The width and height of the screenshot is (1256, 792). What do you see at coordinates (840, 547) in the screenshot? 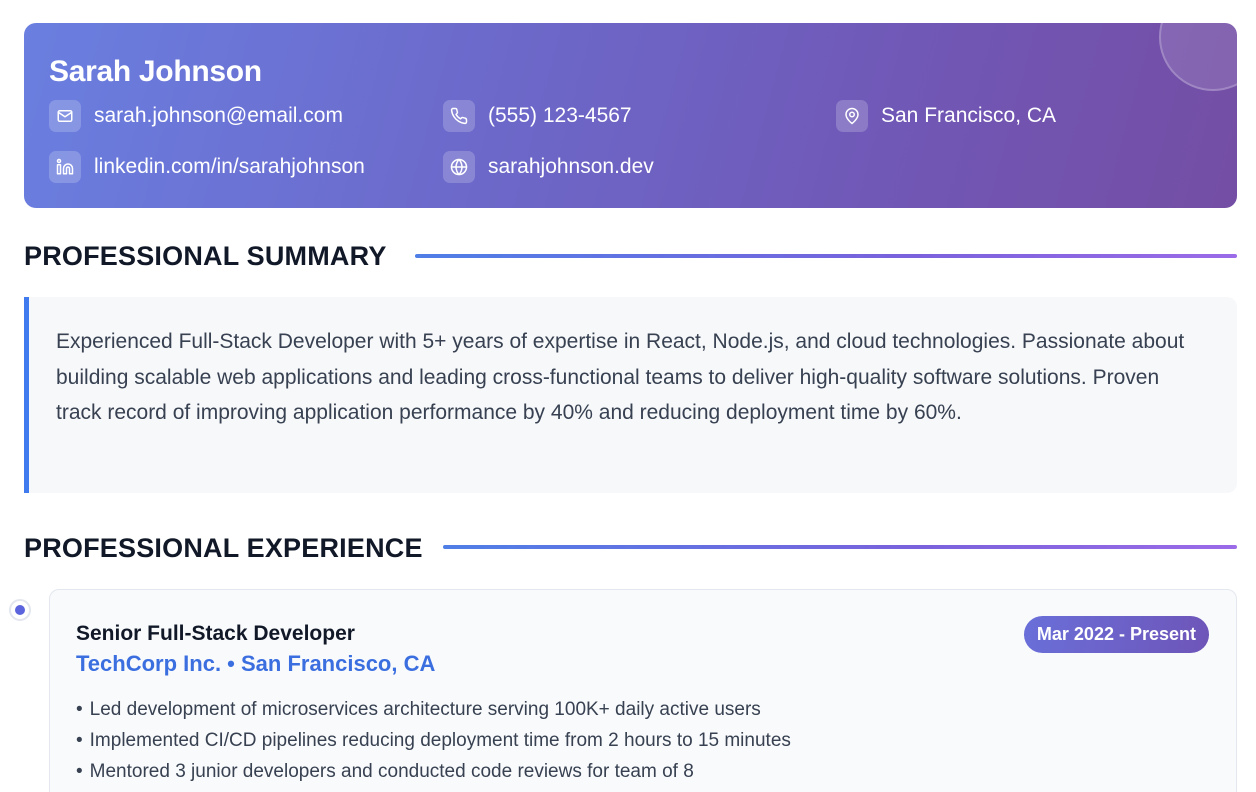
I see `experience-heading-divider` at bounding box center [840, 547].